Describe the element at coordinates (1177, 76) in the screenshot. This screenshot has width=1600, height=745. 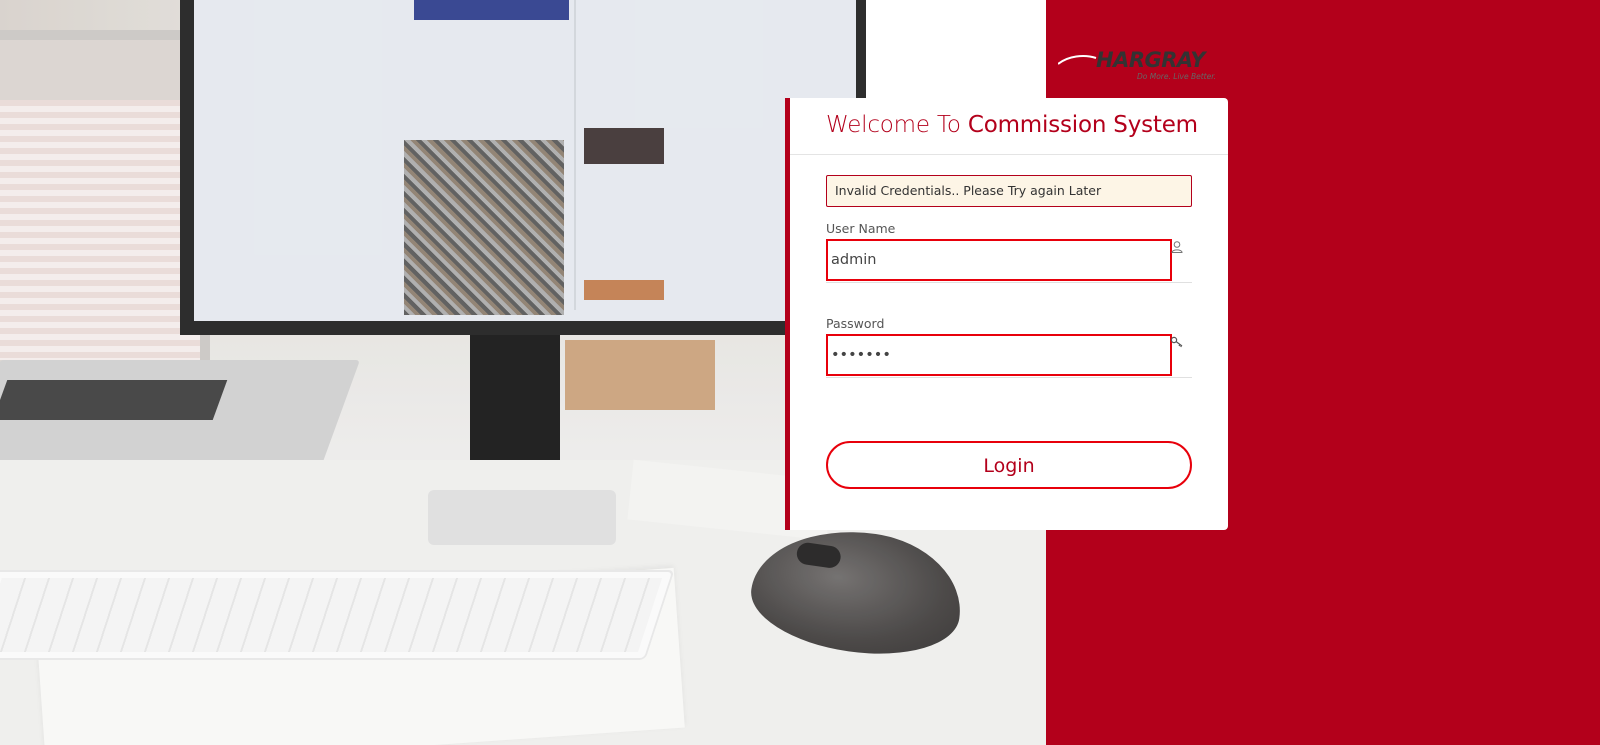
I see `logo-tagline: Do More. Live Better.` at that location.